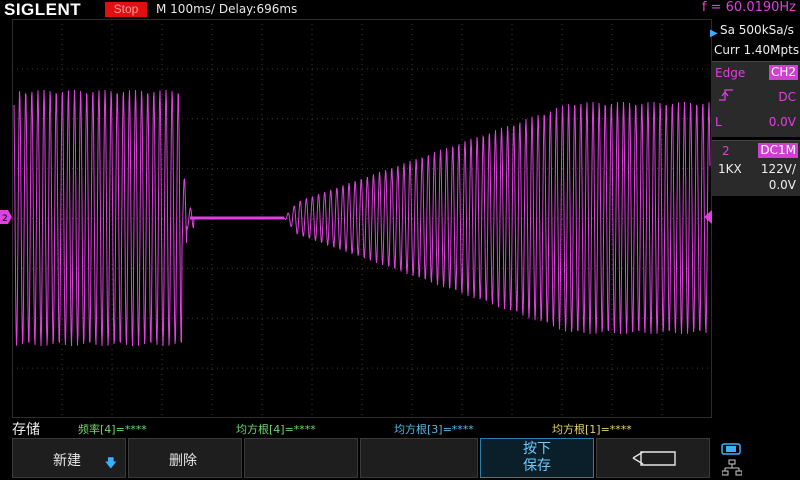  Describe the element at coordinates (778, 150) in the screenshot. I see `channel-coupling: DC1M` at that location.